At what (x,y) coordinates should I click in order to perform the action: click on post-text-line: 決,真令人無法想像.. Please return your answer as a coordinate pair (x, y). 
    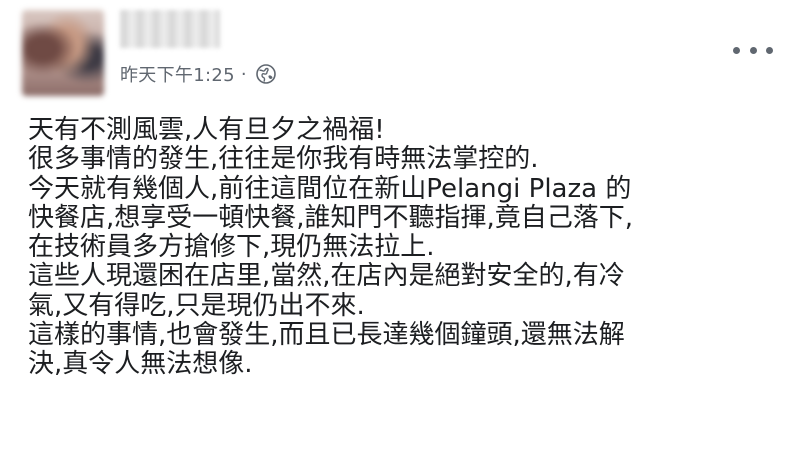
    Looking at the image, I should click on (140, 364).